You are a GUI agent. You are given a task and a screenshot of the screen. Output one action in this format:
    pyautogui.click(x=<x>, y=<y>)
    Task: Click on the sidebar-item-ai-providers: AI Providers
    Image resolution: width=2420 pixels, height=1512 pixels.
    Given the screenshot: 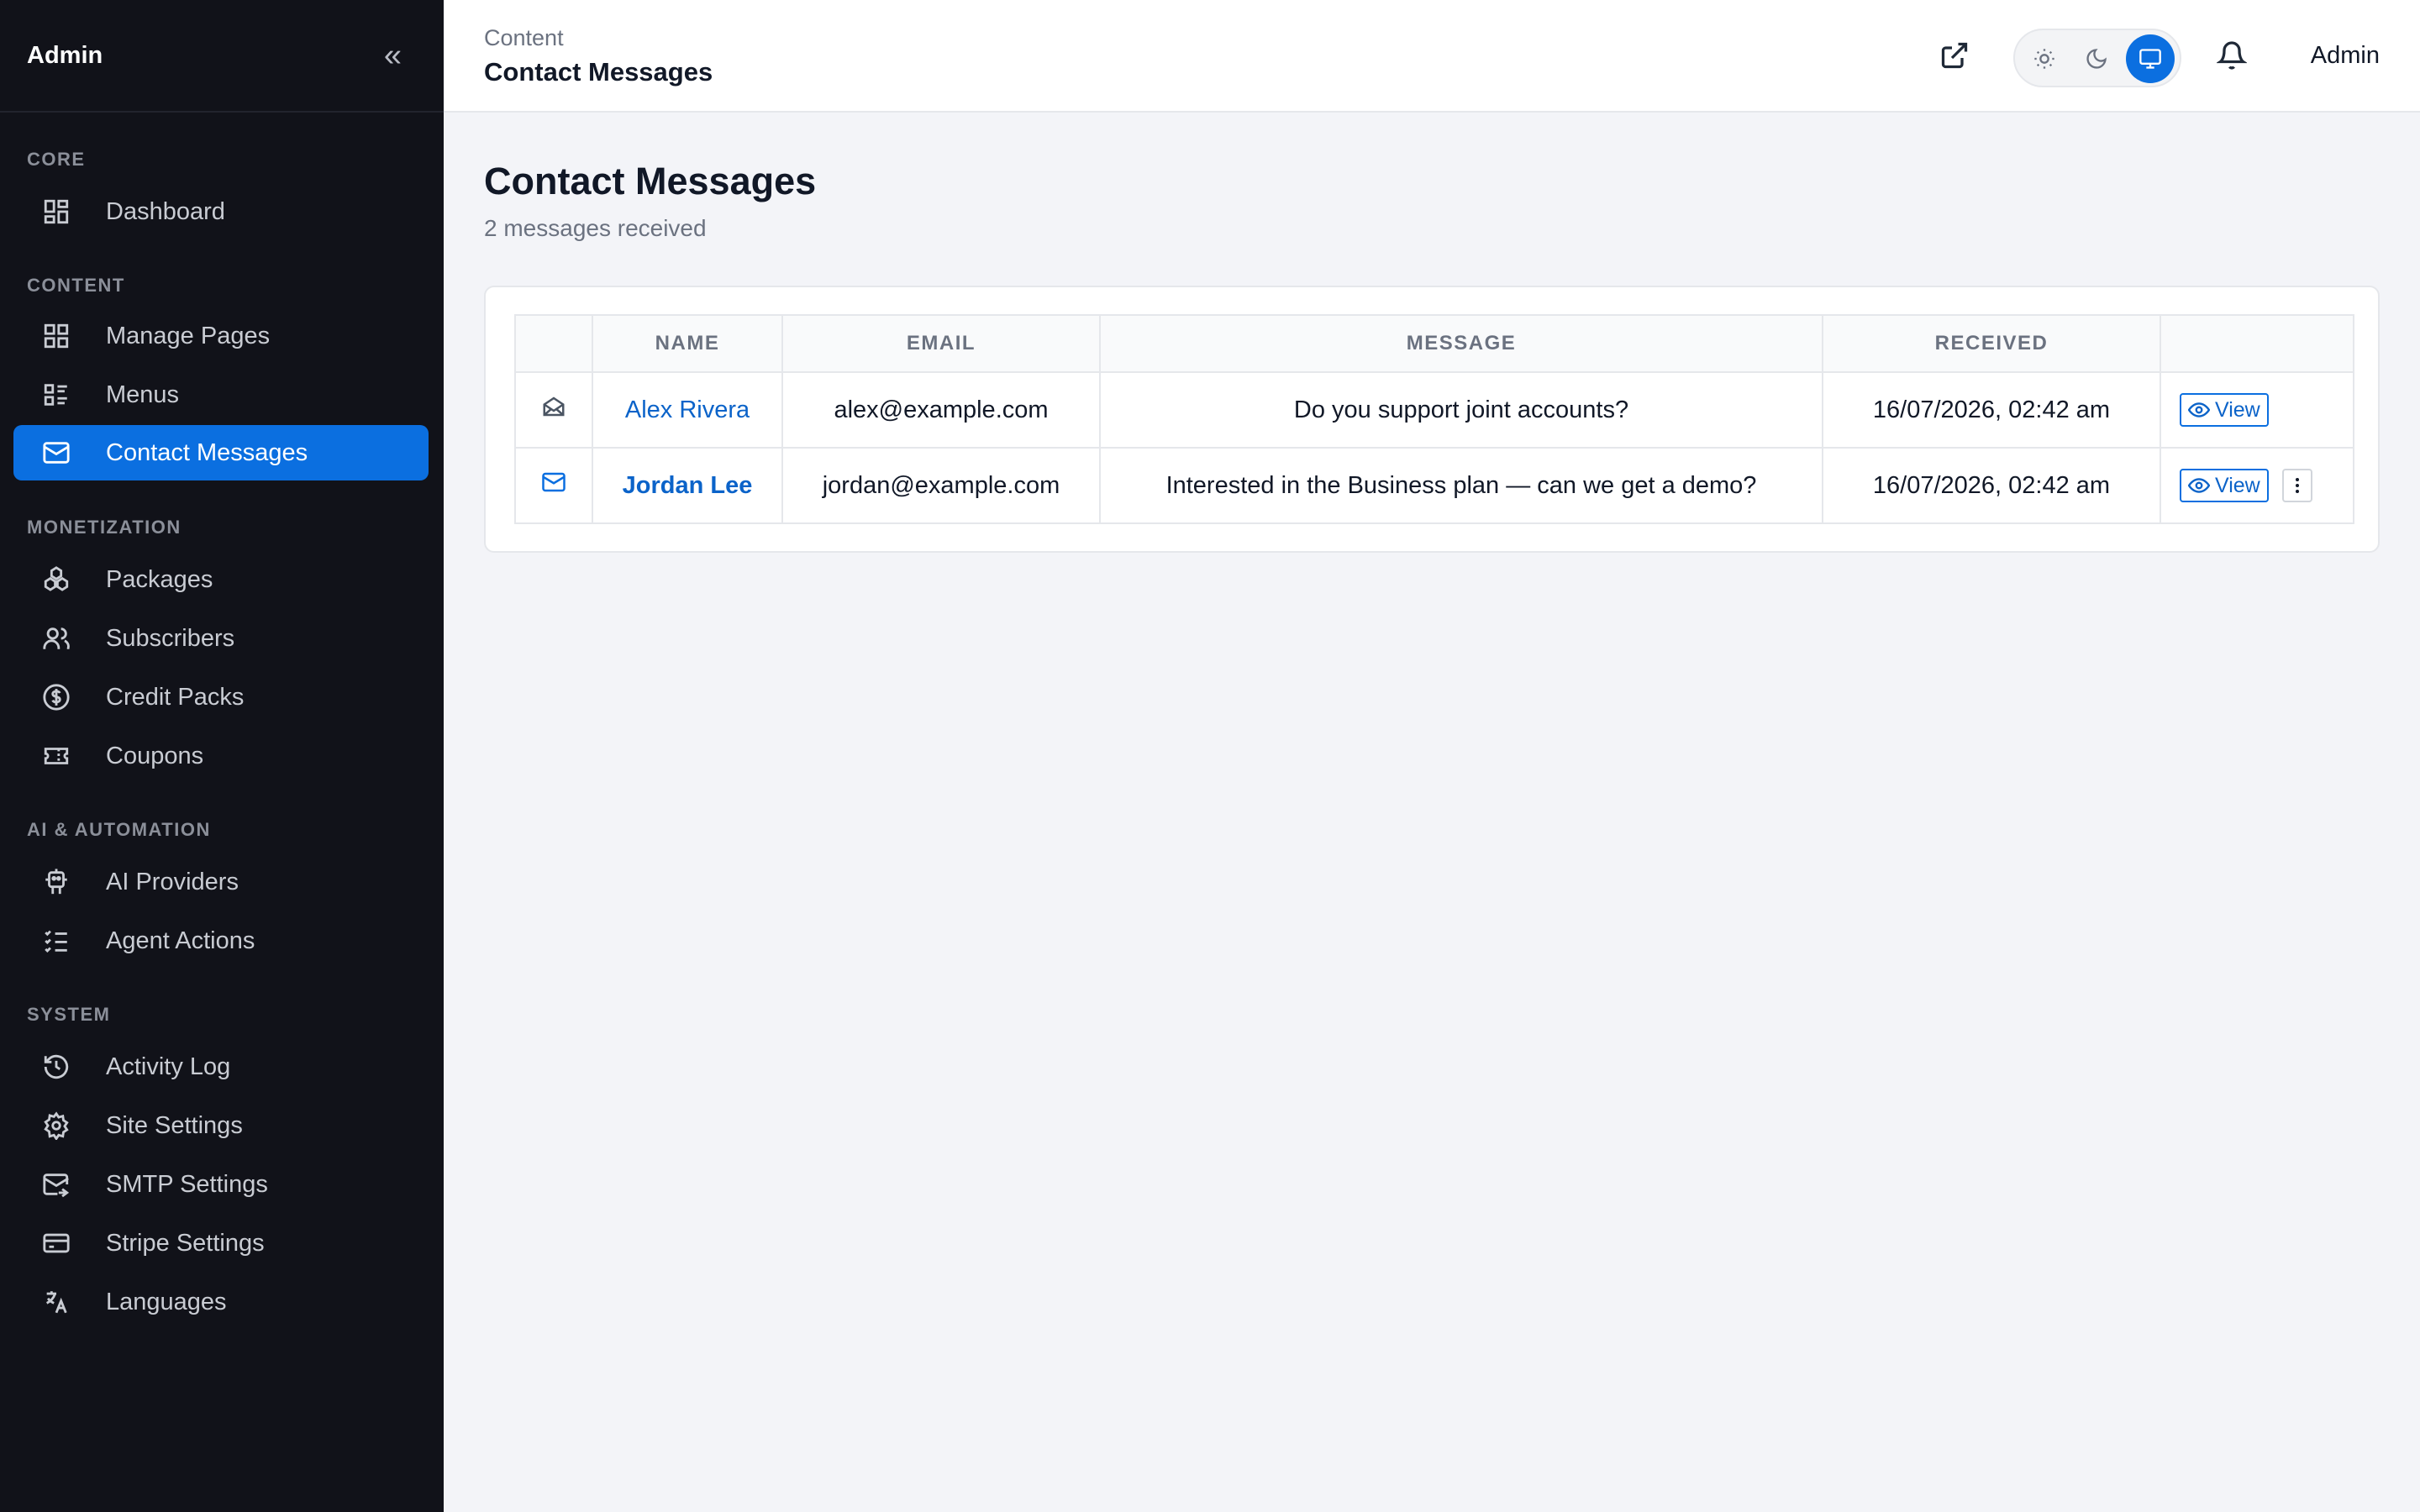 What is the action you would take?
    pyautogui.click(x=221, y=882)
    